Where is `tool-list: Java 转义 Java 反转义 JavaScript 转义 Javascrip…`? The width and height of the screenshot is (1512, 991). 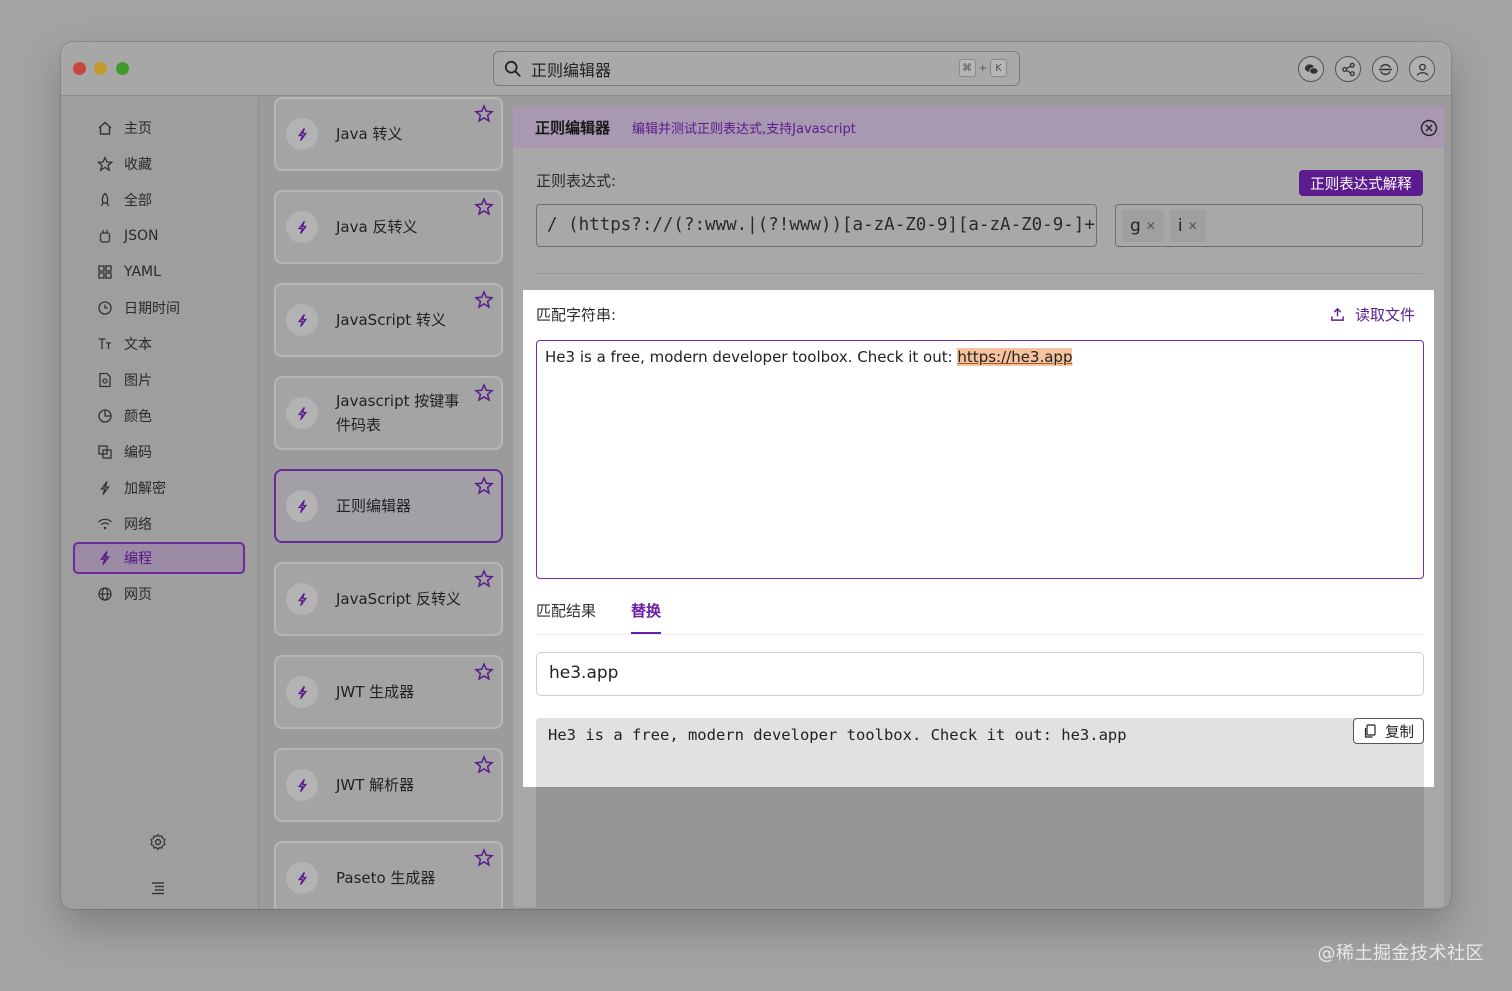 tool-list: Java 转义 Java 反转义 JavaScript 转义 Javascrip… is located at coordinates (385, 503).